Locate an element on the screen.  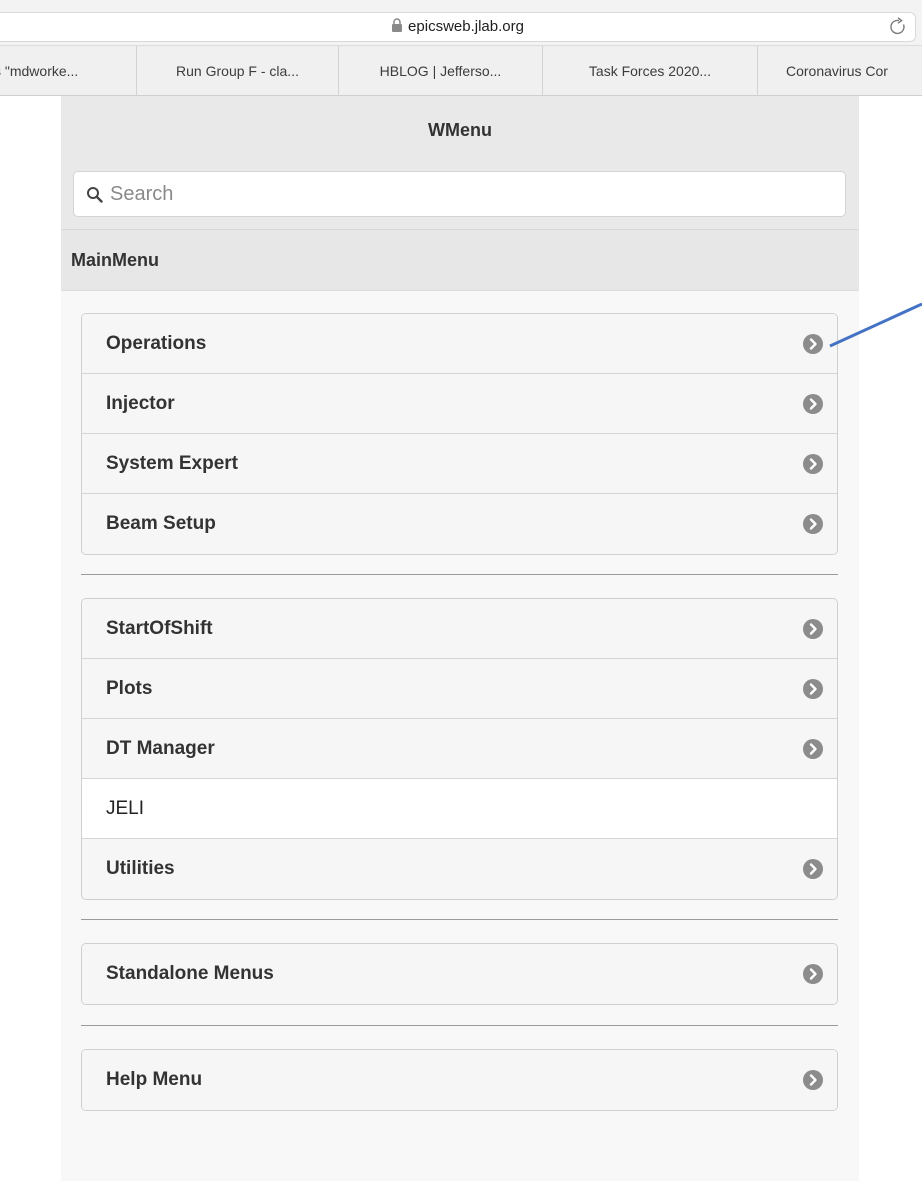
menu-item-startofshift: StartOfShift is located at coordinates (459, 629).